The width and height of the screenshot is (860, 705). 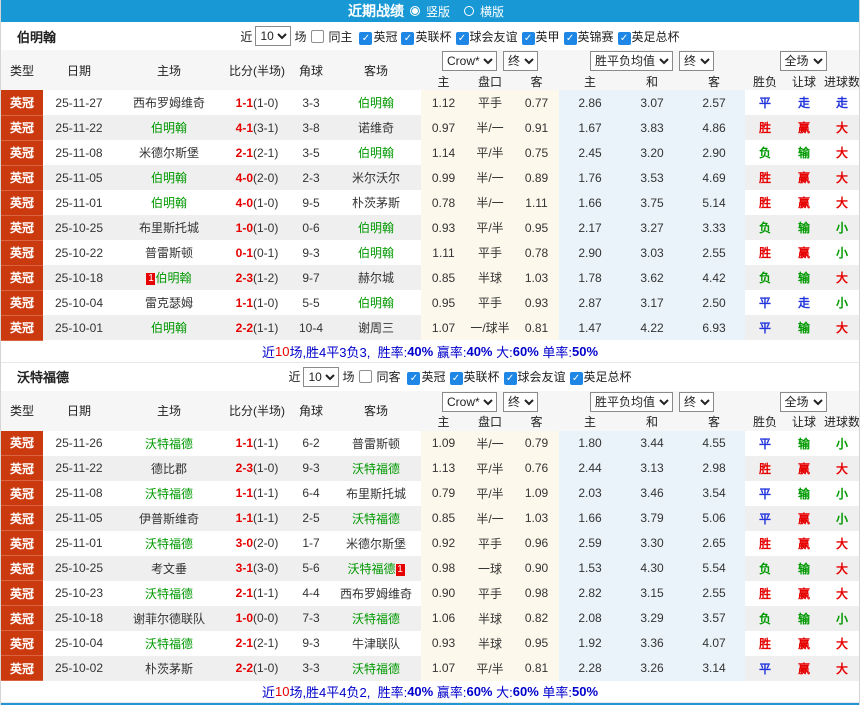 What do you see at coordinates (376, 493) in the screenshot?
I see `away-team-cell: 布里斯托城` at bounding box center [376, 493].